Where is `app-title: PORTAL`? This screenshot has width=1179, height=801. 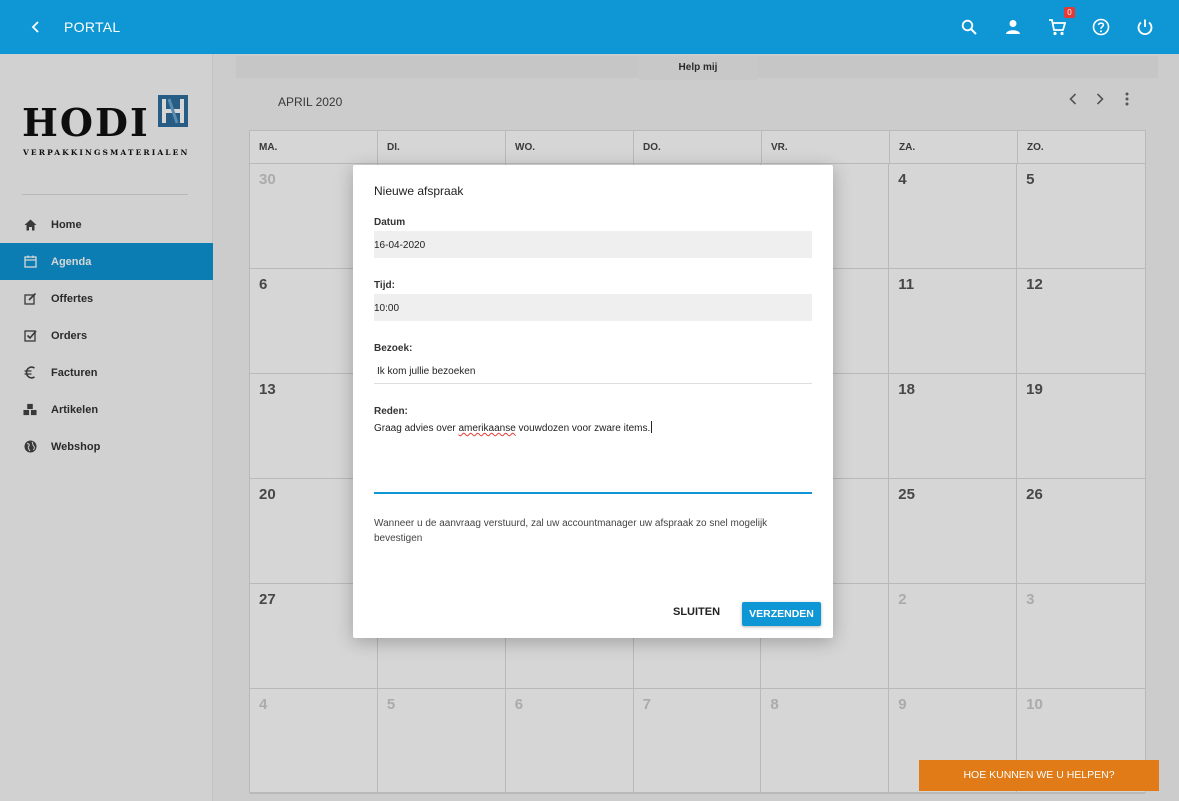 app-title: PORTAL is located at coordinates (92, 27).